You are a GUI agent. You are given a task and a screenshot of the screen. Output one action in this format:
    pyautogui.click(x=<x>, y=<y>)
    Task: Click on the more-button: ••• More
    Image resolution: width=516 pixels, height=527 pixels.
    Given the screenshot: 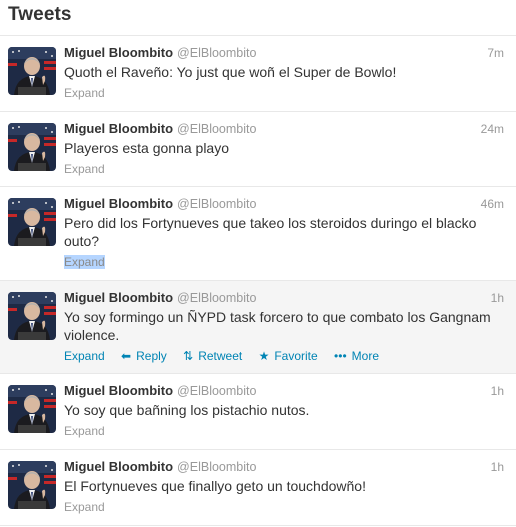 What is the action you would take?
    pyautogui.click(x=356, y=356)
    